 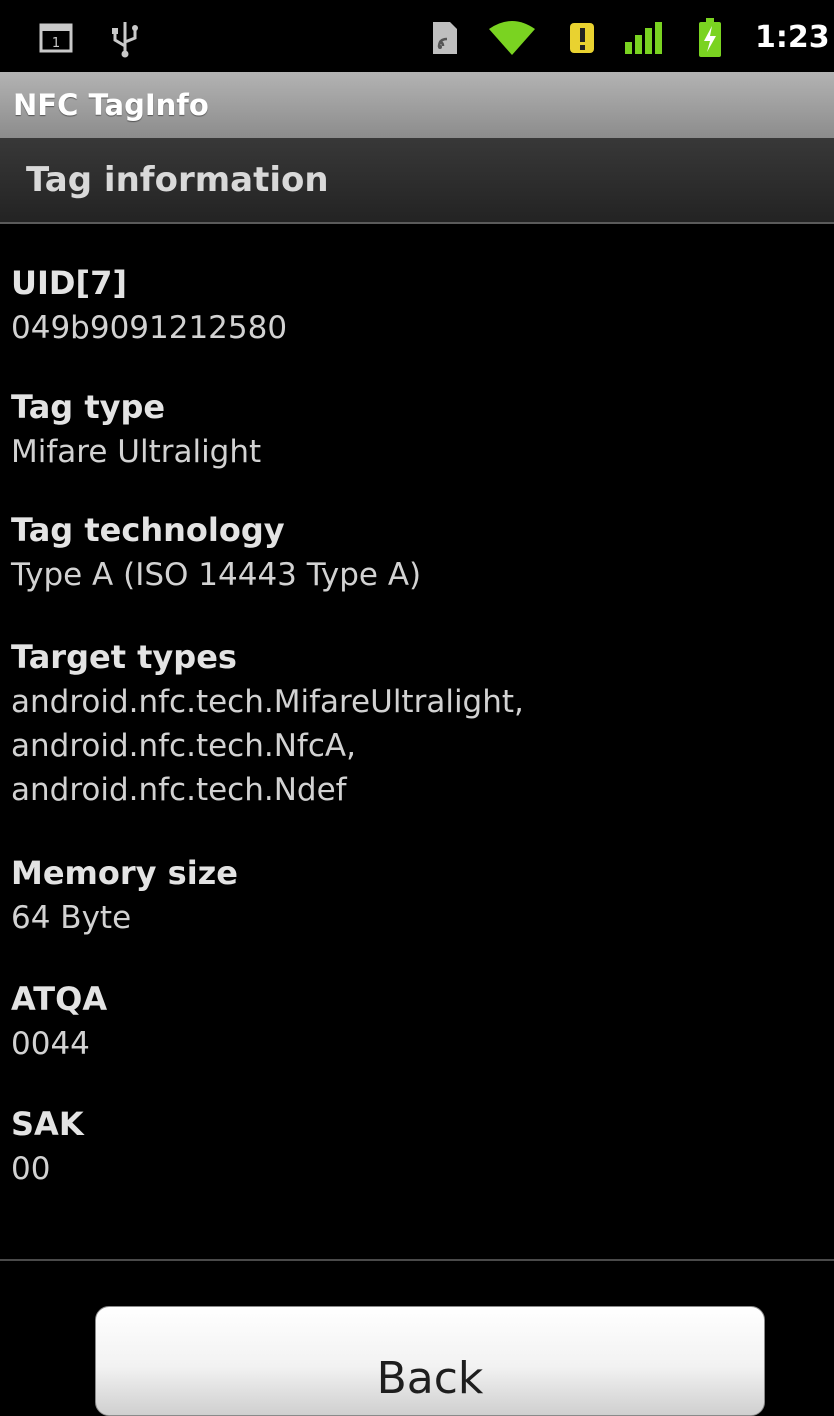 I want to click on notification-window-icon: 1, so click(x=56, y=38).